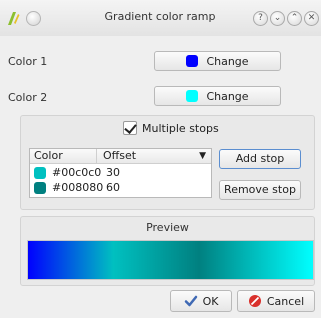 This screenshot has height=318, width=321. I want to click on ok-label: OK, so click(210, 301).